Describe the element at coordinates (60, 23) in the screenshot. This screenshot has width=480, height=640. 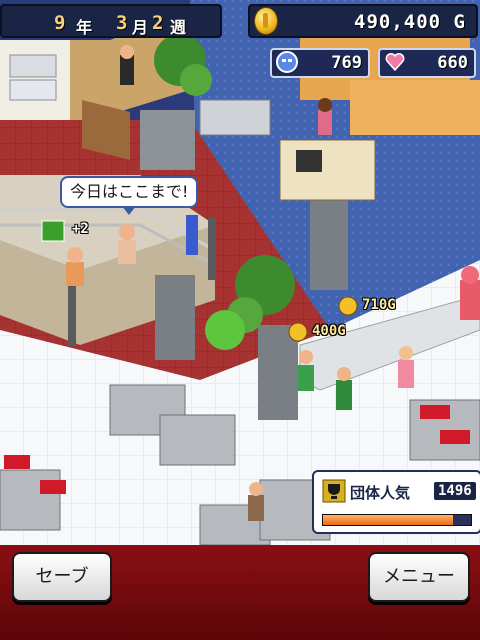
I see `year-value: 9` at that location.